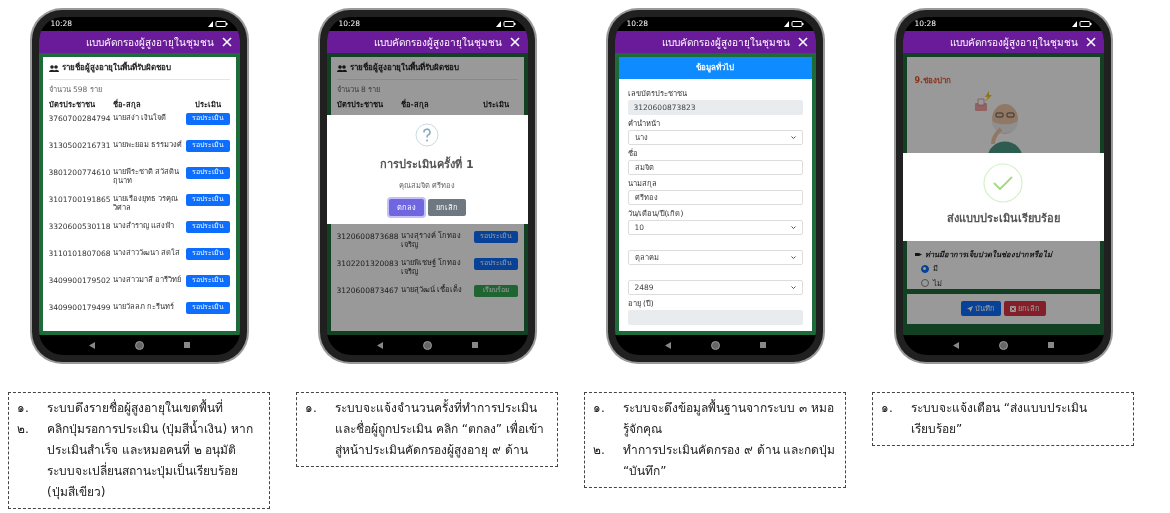 The width and height of the screenshot is (1170, 513). Describe the element at coordinates (730, 461) in the screenshot. I see `caption-text: ทำการประเมินคัดกรอง ๙ ด้าน และกดปุ่ม “บันทึก”` at that location.